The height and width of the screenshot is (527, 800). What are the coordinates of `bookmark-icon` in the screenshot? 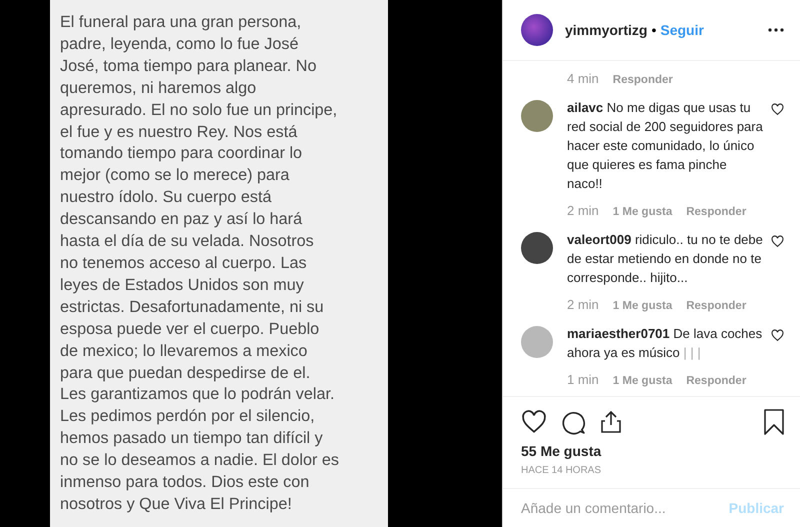 It's located at (774, 422).